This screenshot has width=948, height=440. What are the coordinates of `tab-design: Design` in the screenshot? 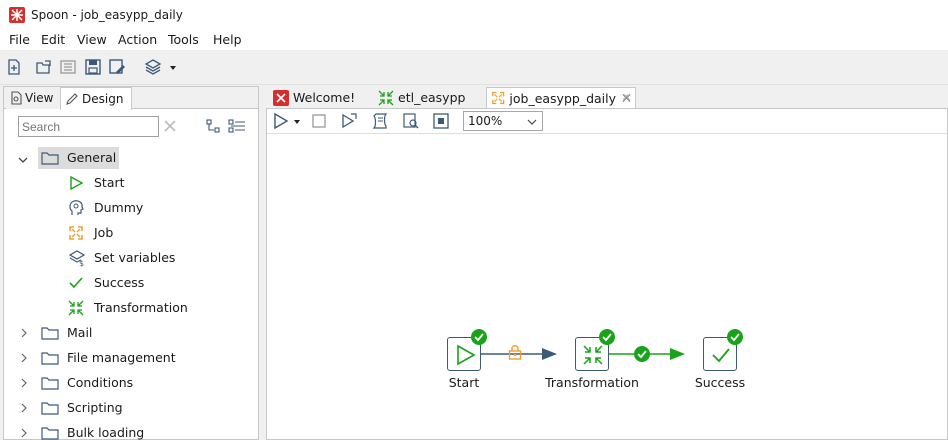 It's located at (96, 98).